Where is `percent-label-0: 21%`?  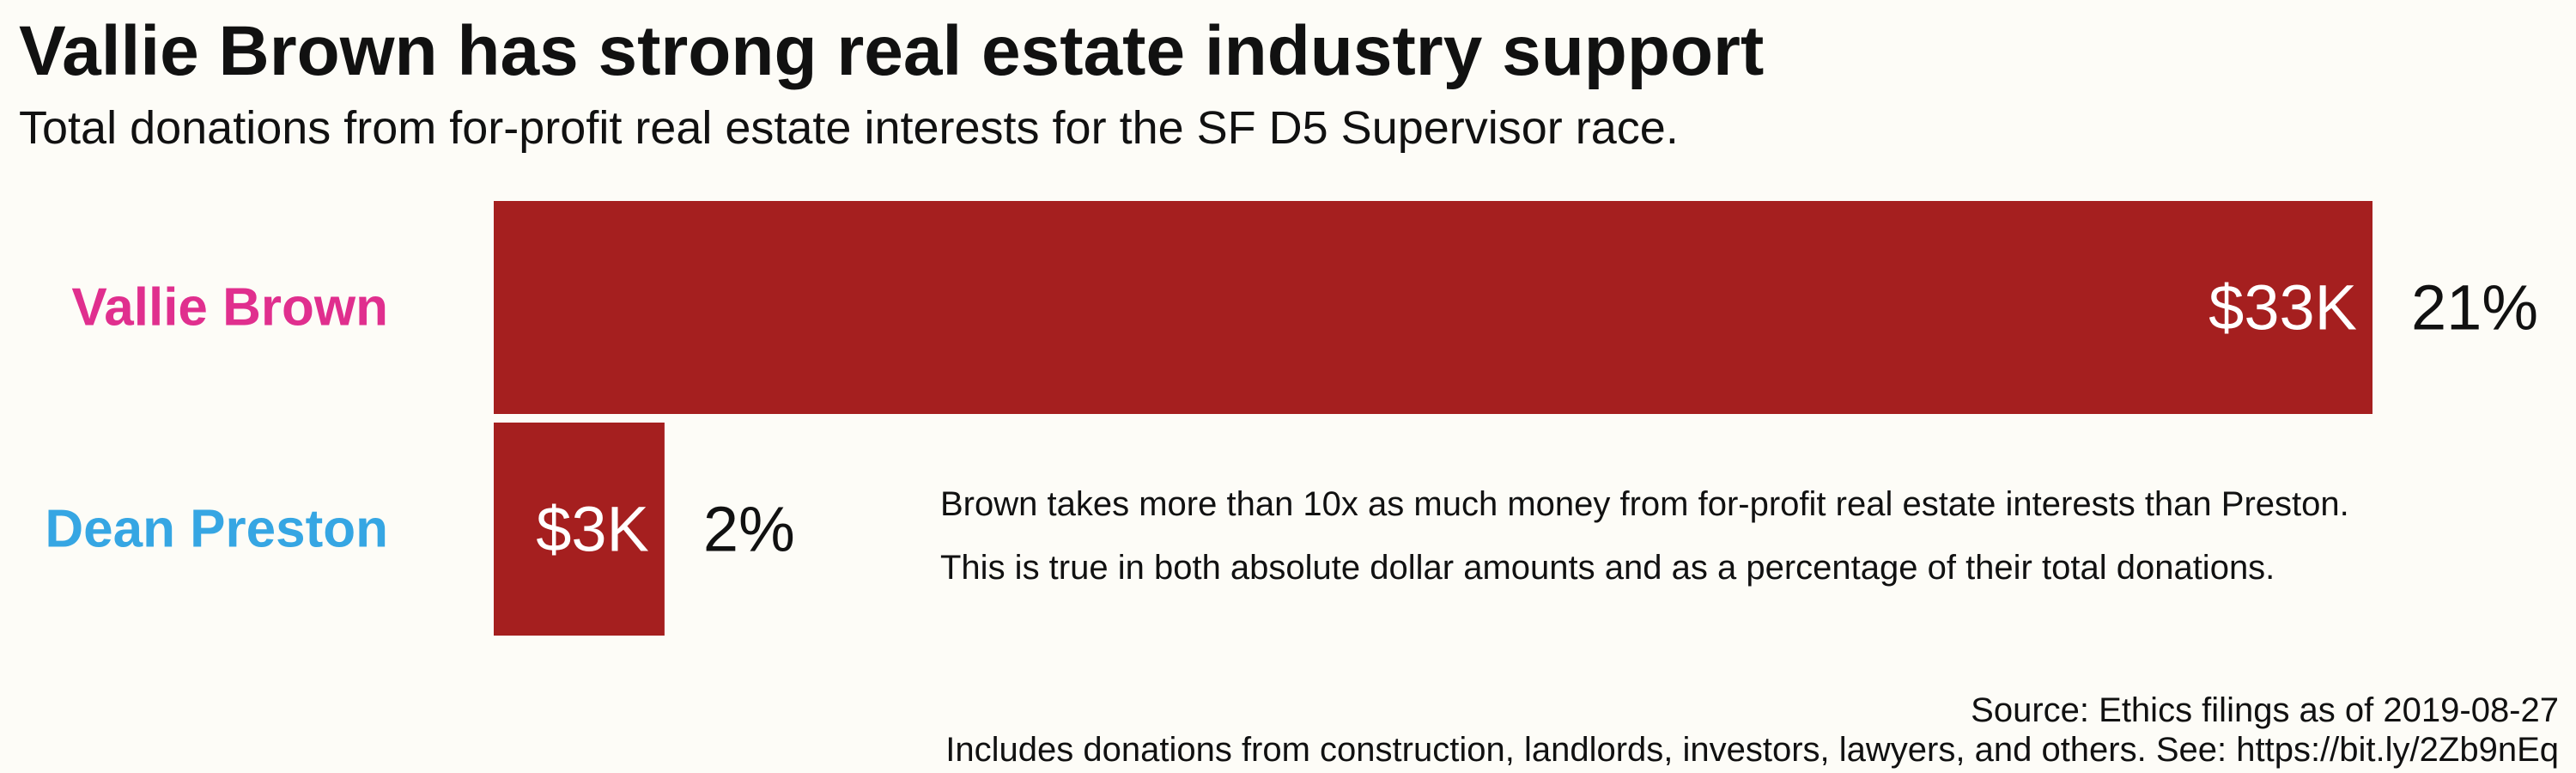
percent-label-0: 21% is located at coordinates (2474, 308).